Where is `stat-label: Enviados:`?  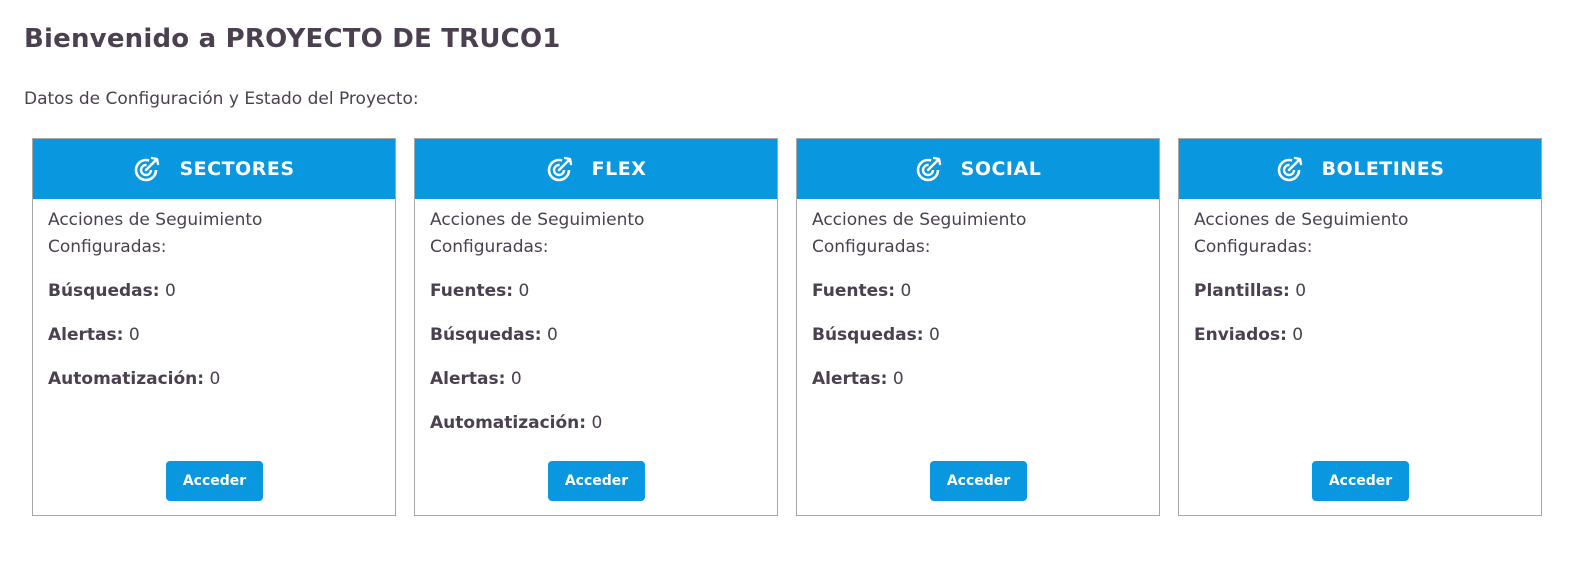
stat-label: Enviados: is located at coordinates (1240, 335).